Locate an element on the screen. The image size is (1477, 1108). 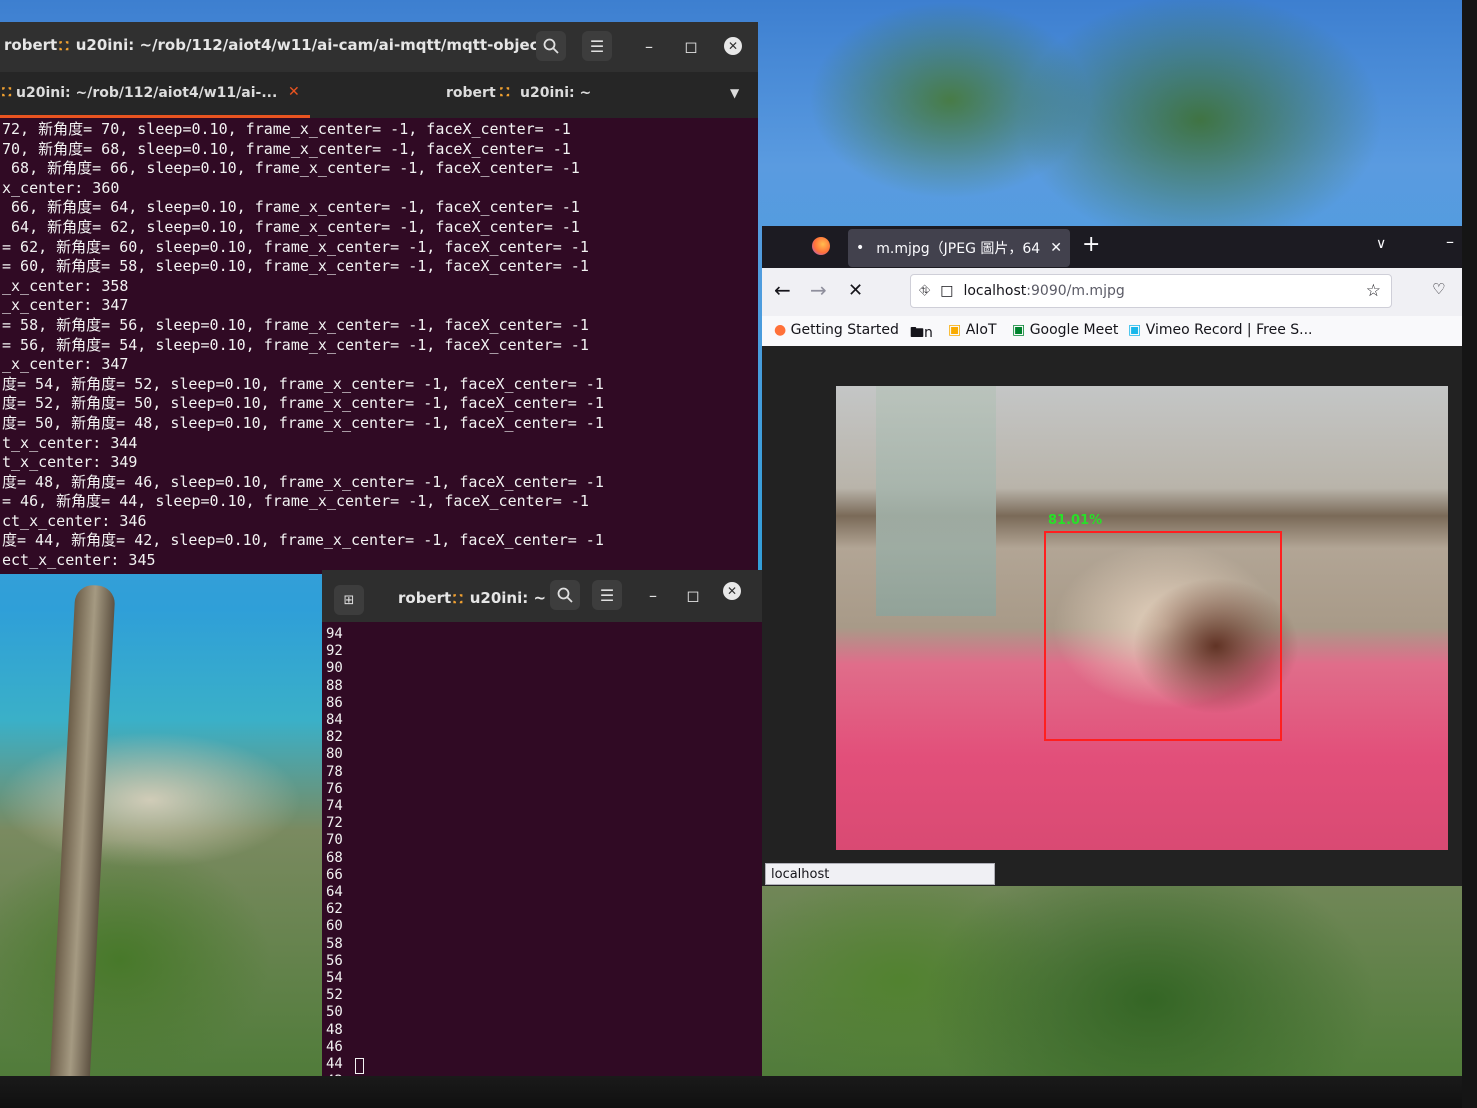
bookmark-label: n is located at coordinates (928, 333).